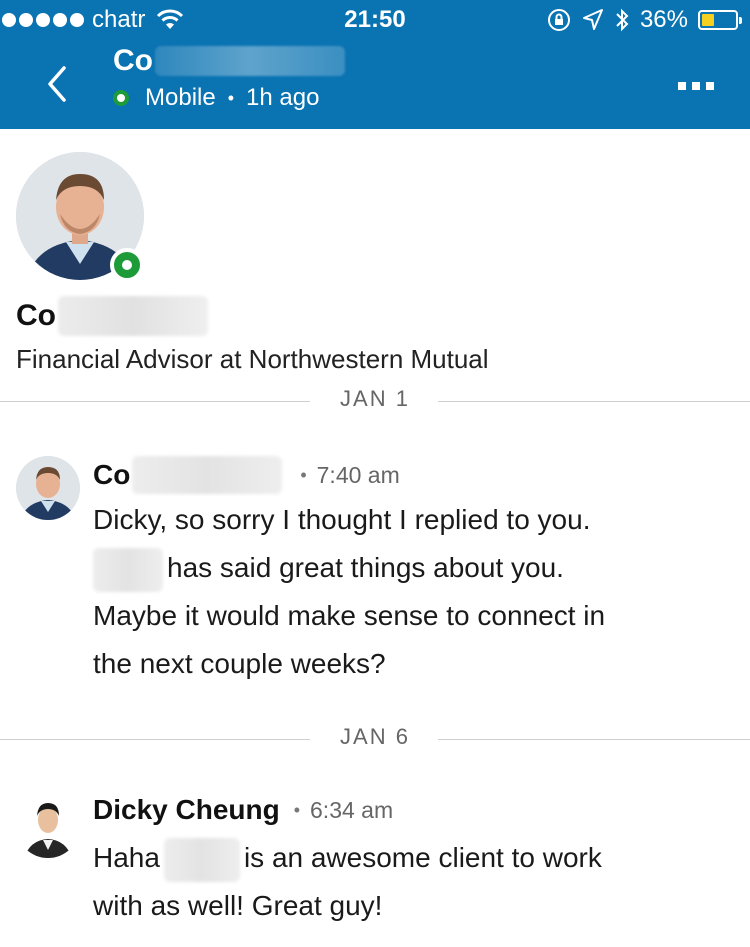 The height and width of the screenshot is (947, 750). I want to click on header-contact-name-visible: Co, so click(133, 60).